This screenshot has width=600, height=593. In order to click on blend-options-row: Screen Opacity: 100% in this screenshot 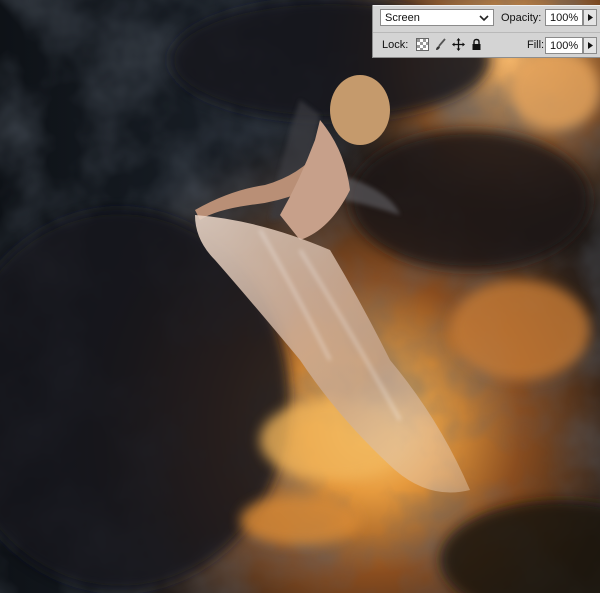, I will do `click(486, 18)`.